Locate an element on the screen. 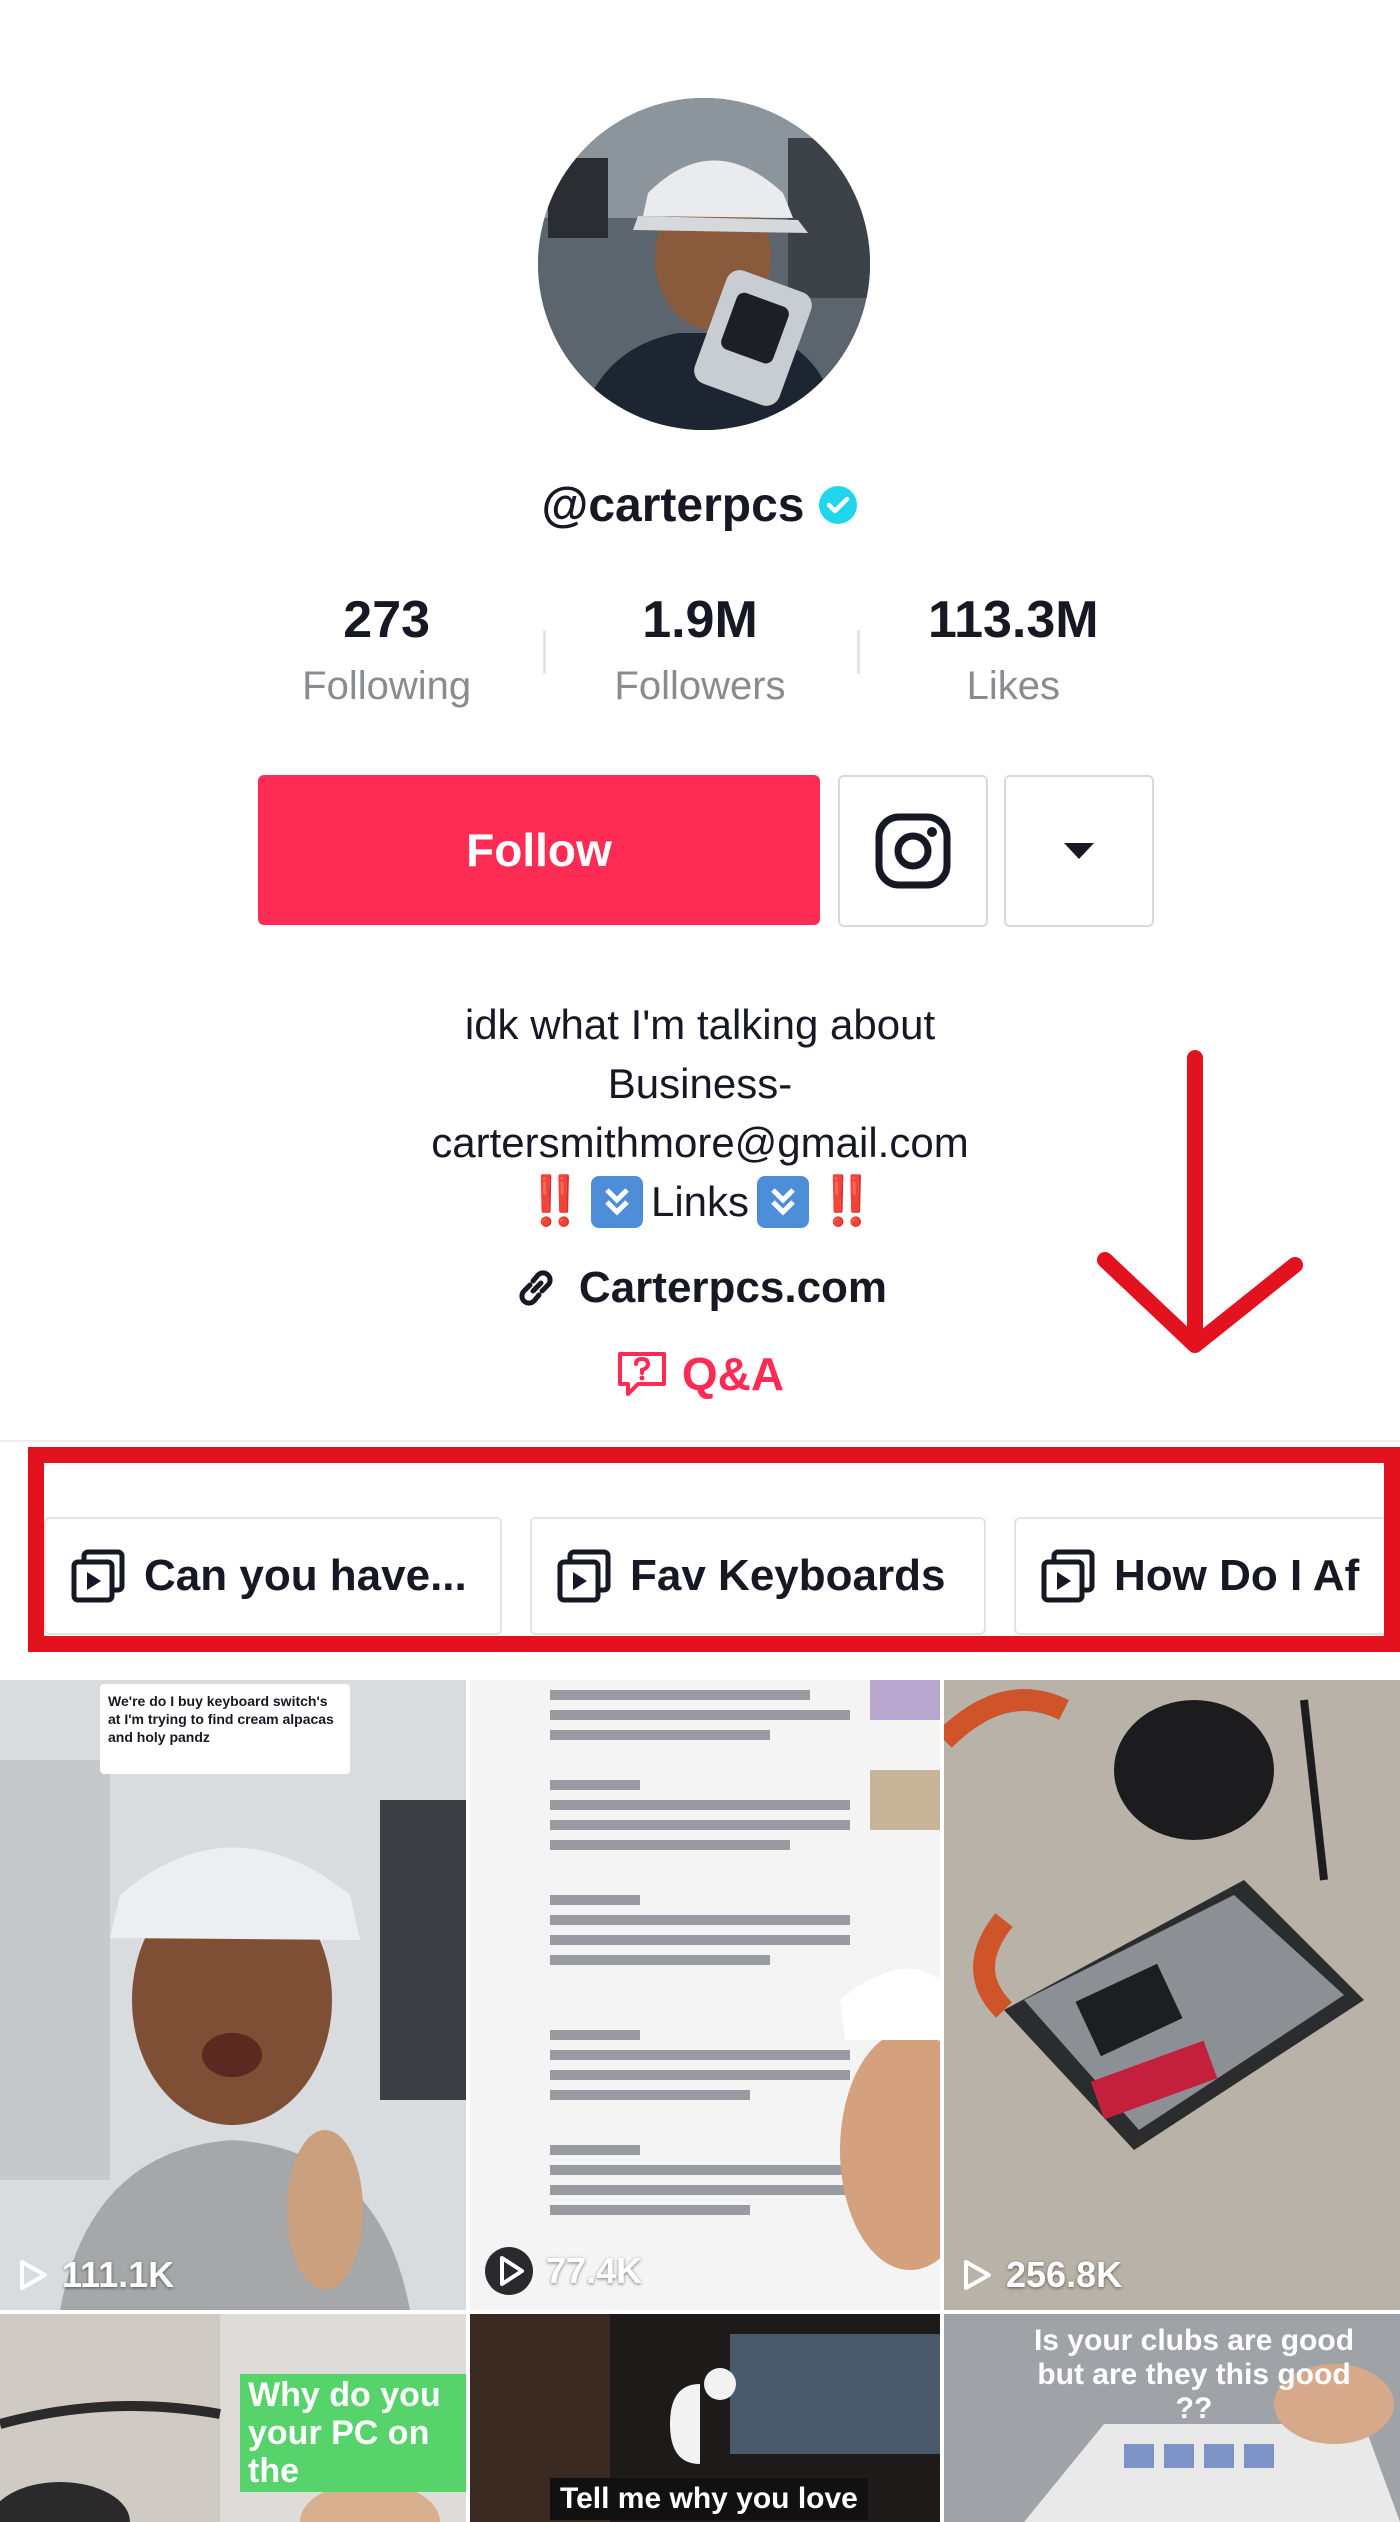 This screenshot has height=2522, width=1400. video-tile: Tell me why you love is located at coordinates (705, 2418).